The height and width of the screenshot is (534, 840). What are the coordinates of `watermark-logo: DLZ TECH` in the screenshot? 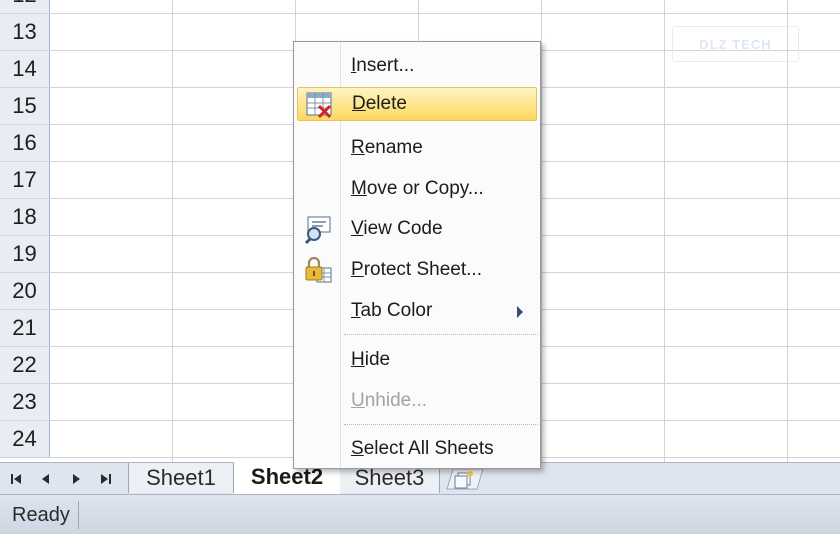 It's located at (735, 44).